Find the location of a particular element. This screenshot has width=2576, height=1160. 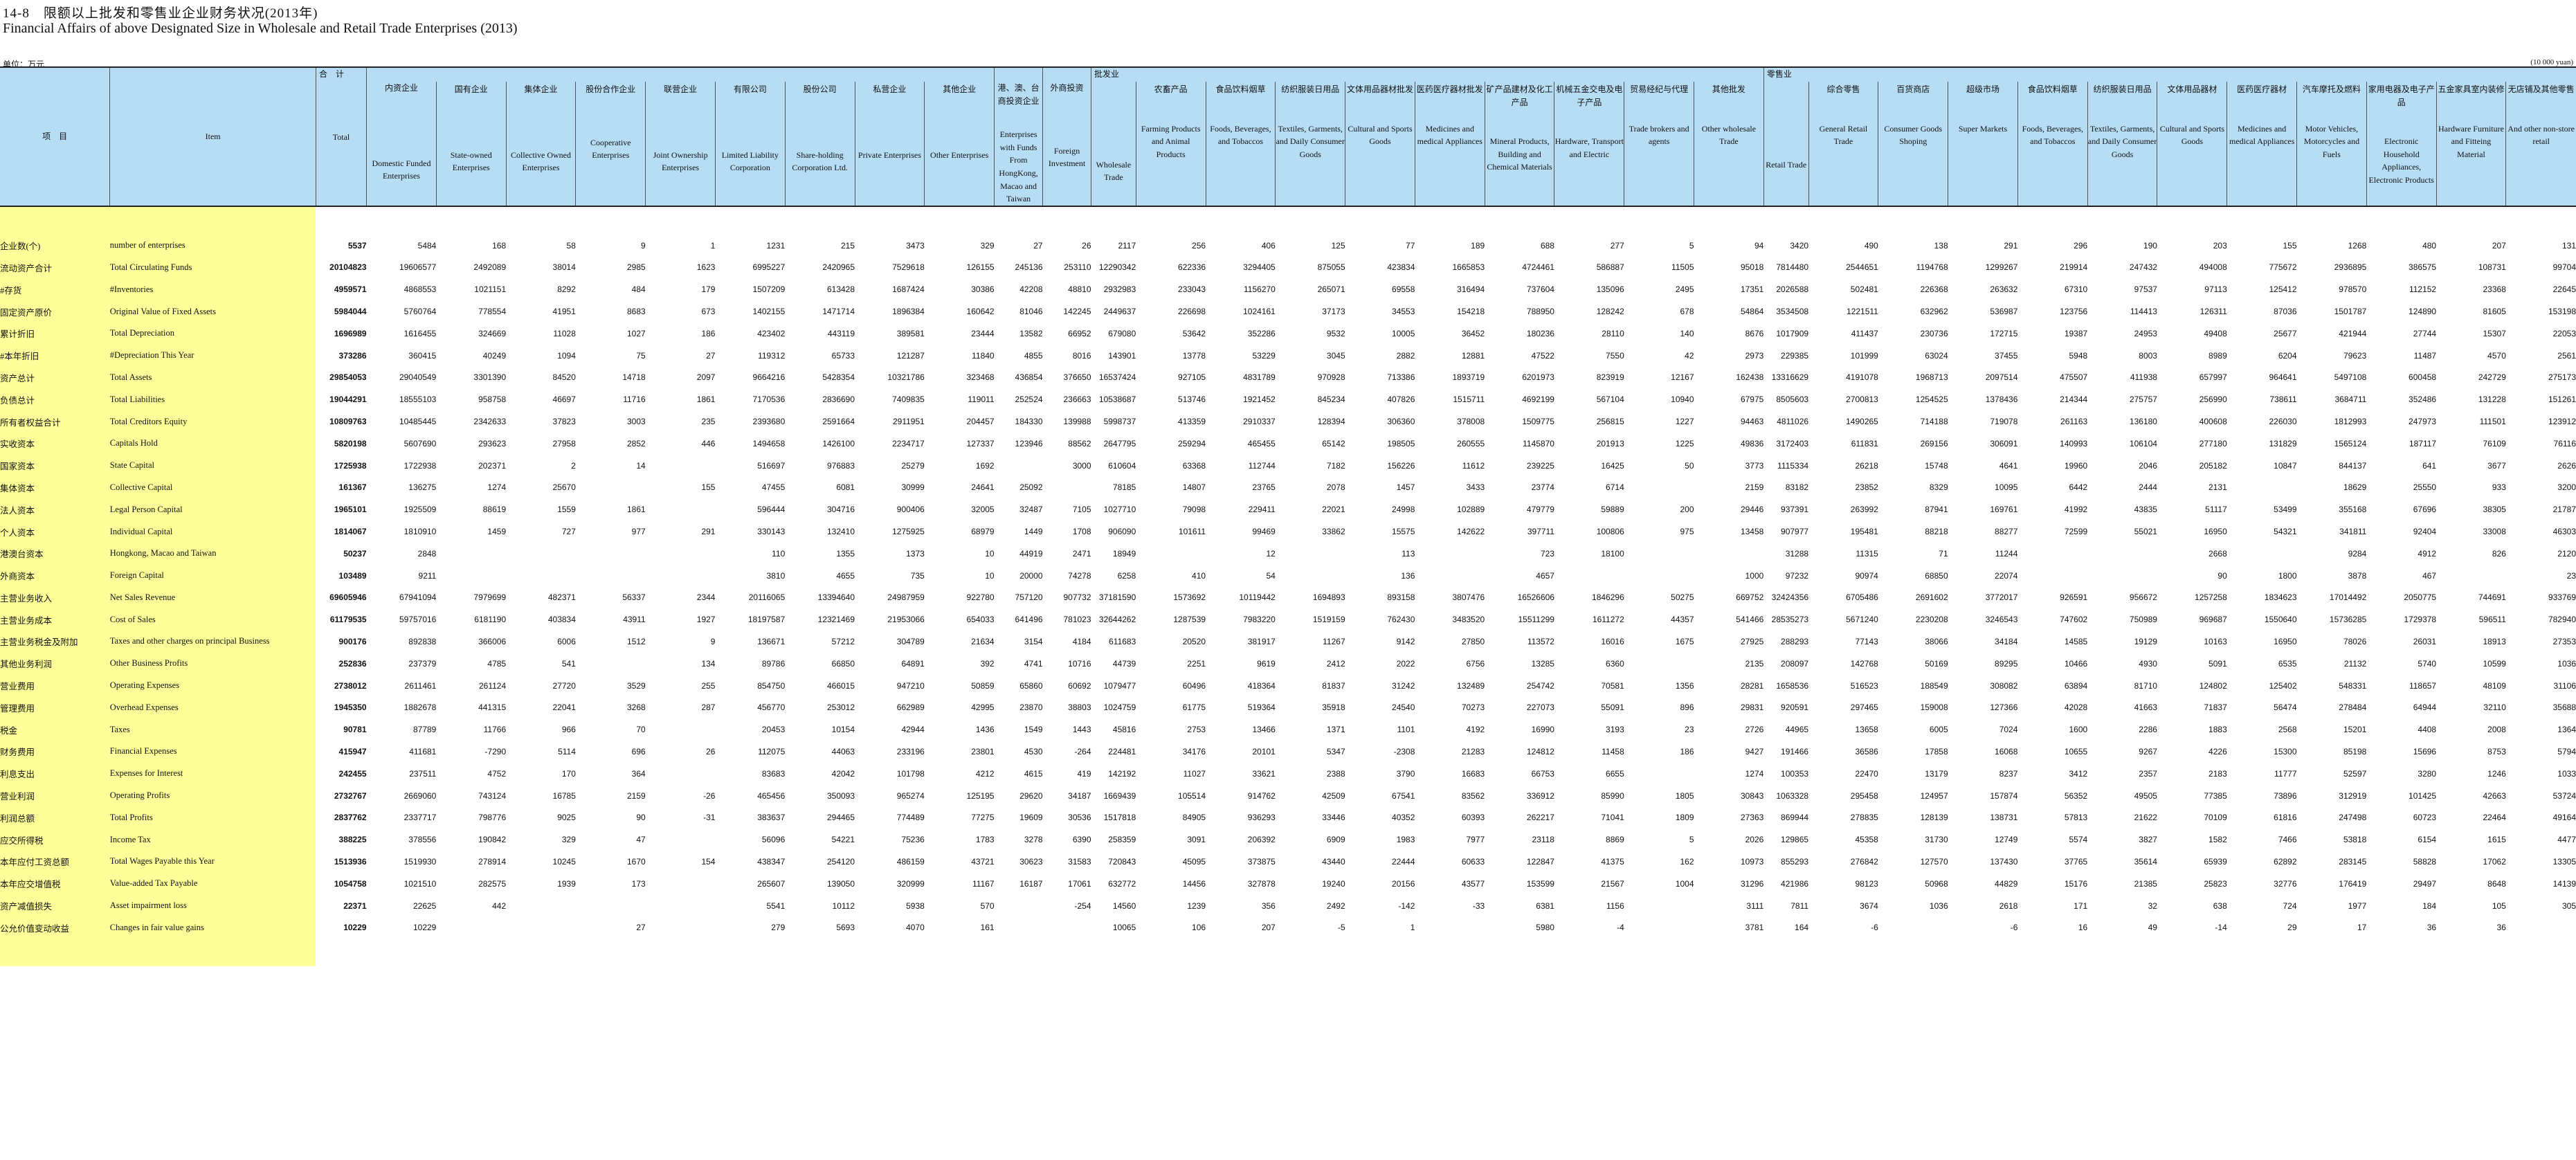

table-cell: 43721 is located at coordinates (983, 861).